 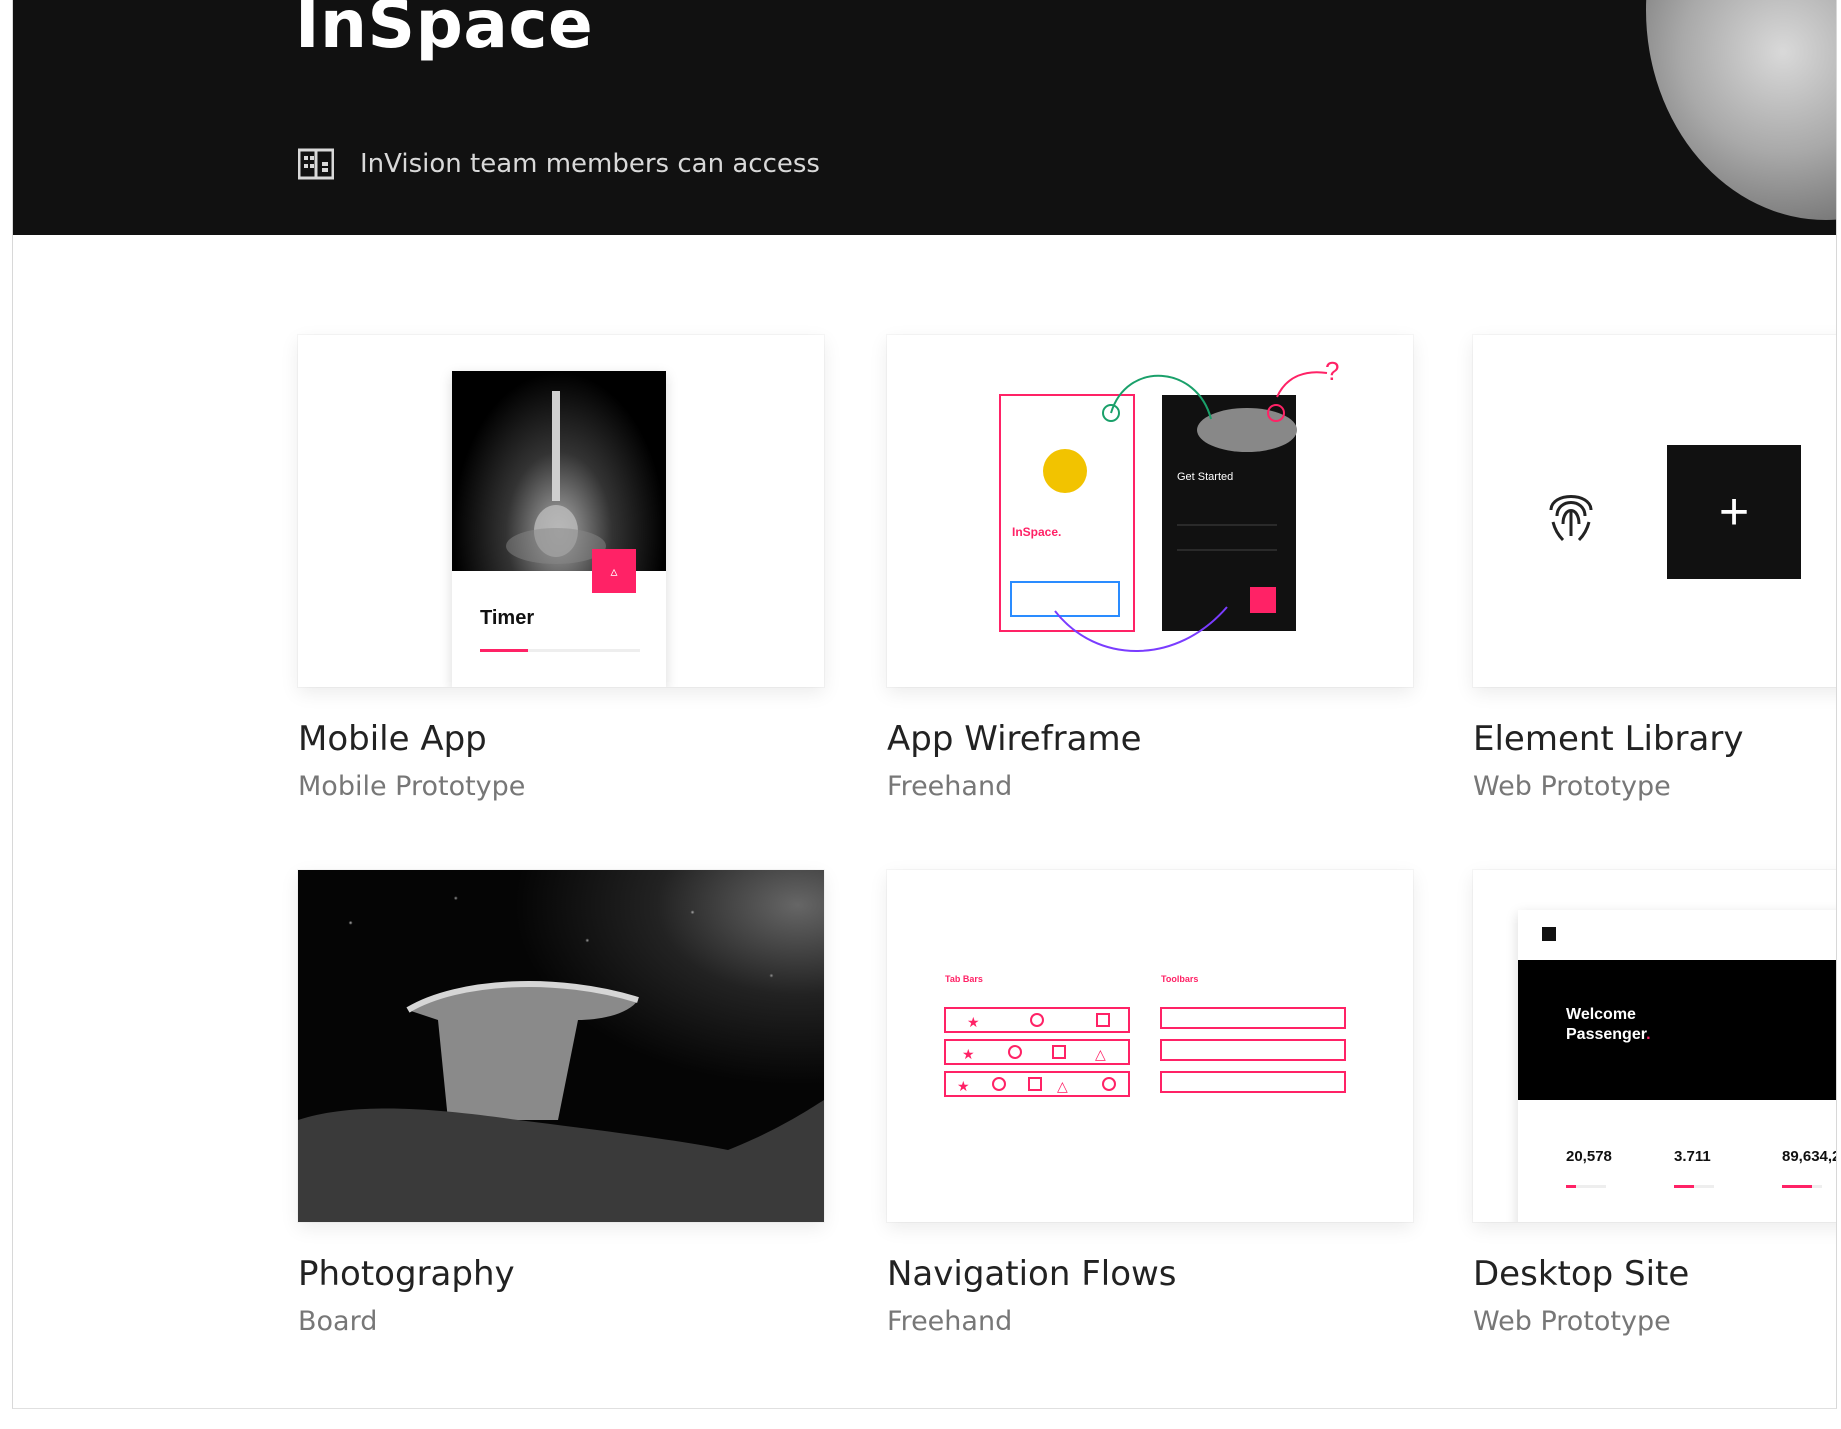 What do you see at coordinates (614, 571) in the screenshot?
I see `alert-button: ▵` at bounding box center [614, 571].